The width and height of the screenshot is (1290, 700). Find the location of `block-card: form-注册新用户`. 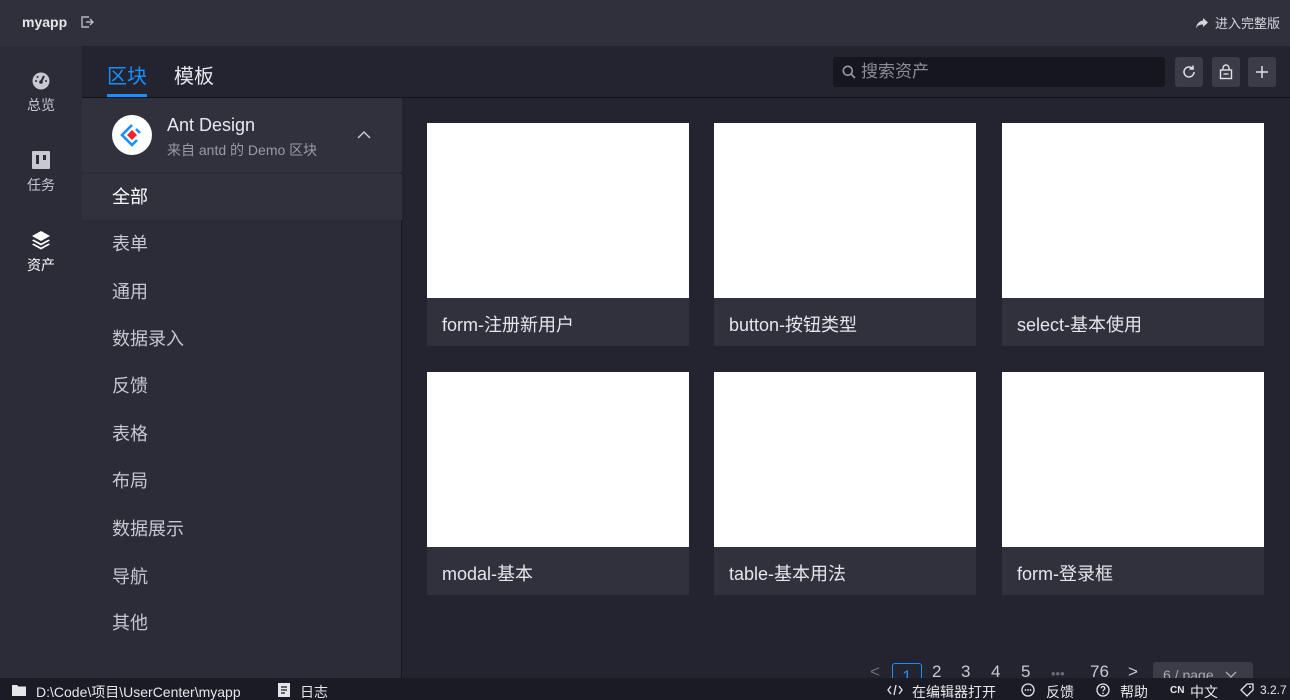

block-card: form-注册新用户 is located at coordinates (558, 234).